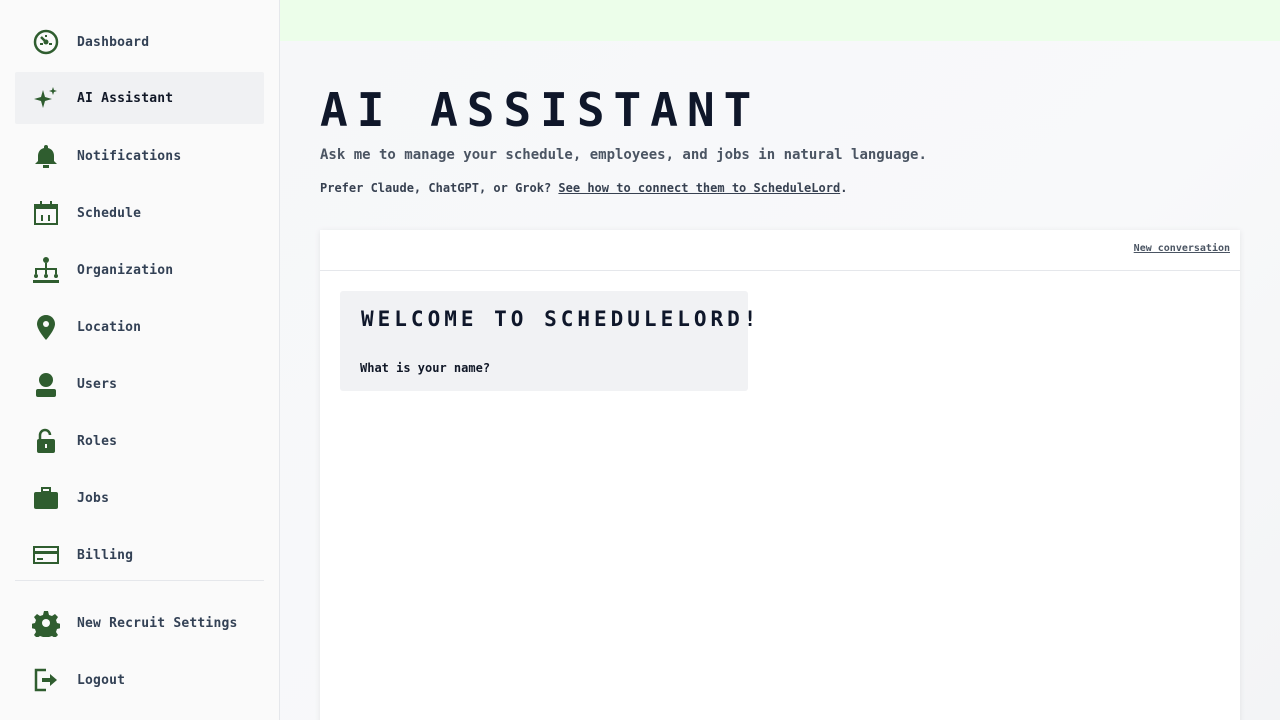  What do you see at coordinates (97, 441) in the screenshot?
I see `sidebar-item-label: Roles` at bounding box center [97, 441].